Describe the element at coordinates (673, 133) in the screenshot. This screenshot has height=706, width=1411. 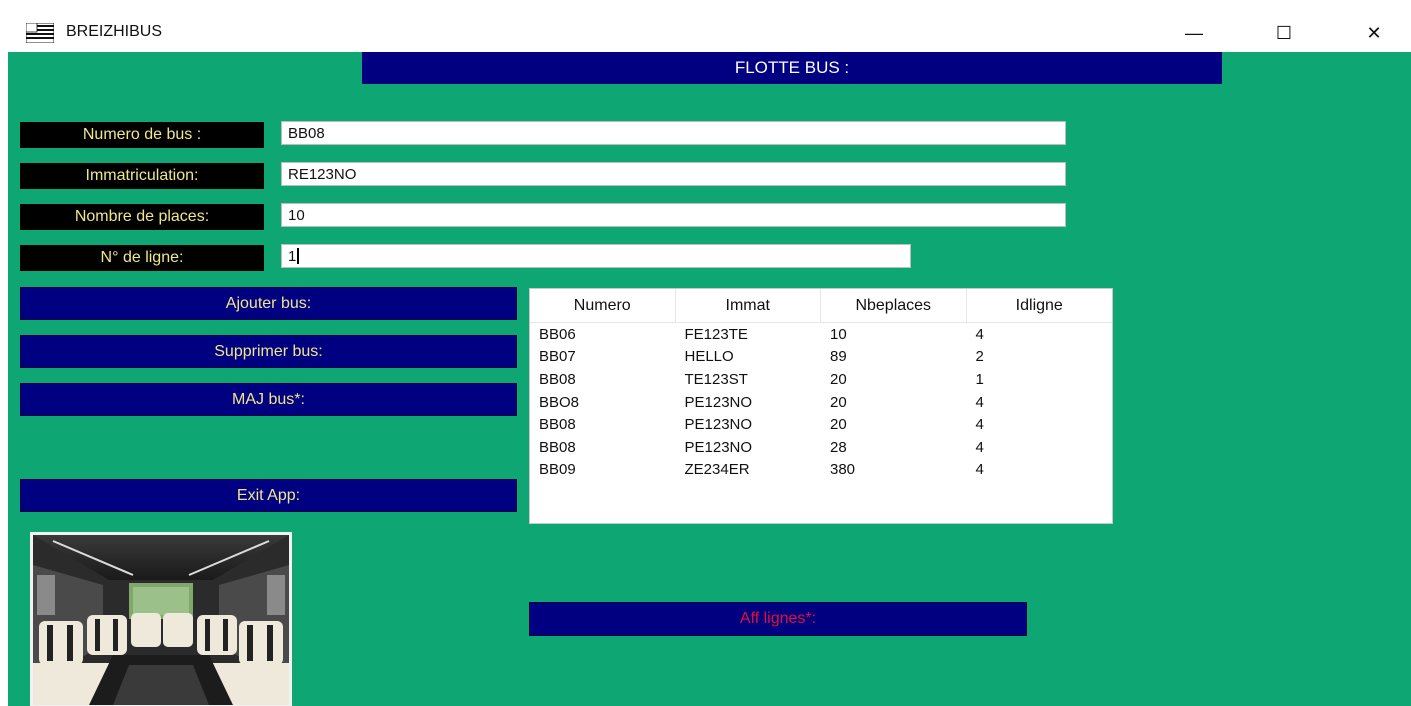
I see `numero-input: BB08` at that location.